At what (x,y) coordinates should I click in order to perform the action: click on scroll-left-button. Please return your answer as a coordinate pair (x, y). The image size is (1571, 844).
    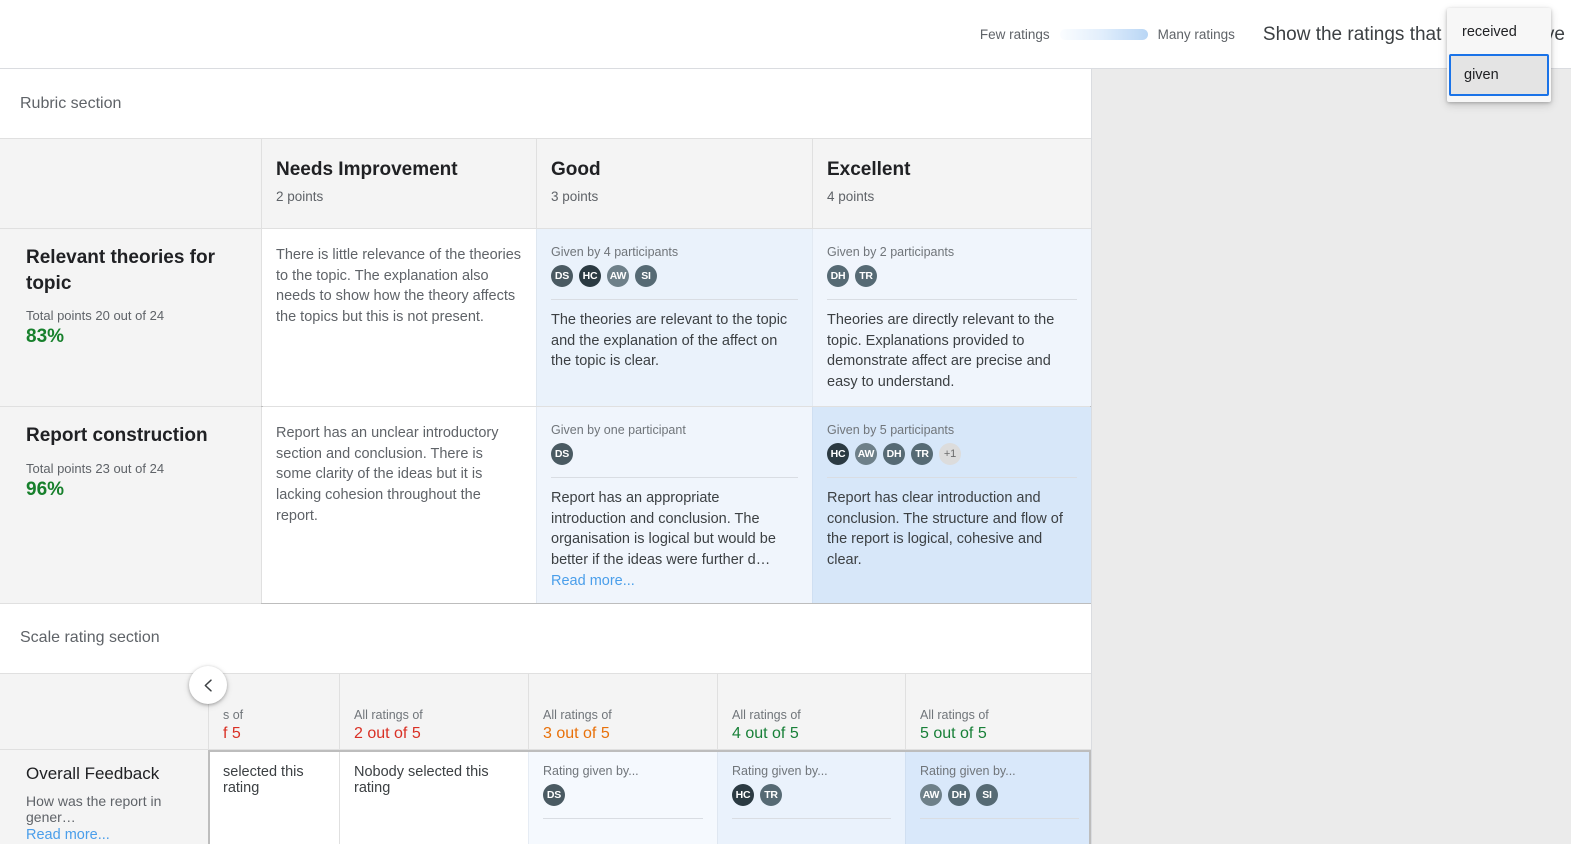
    Looking at the image, I should click on (208, 685).